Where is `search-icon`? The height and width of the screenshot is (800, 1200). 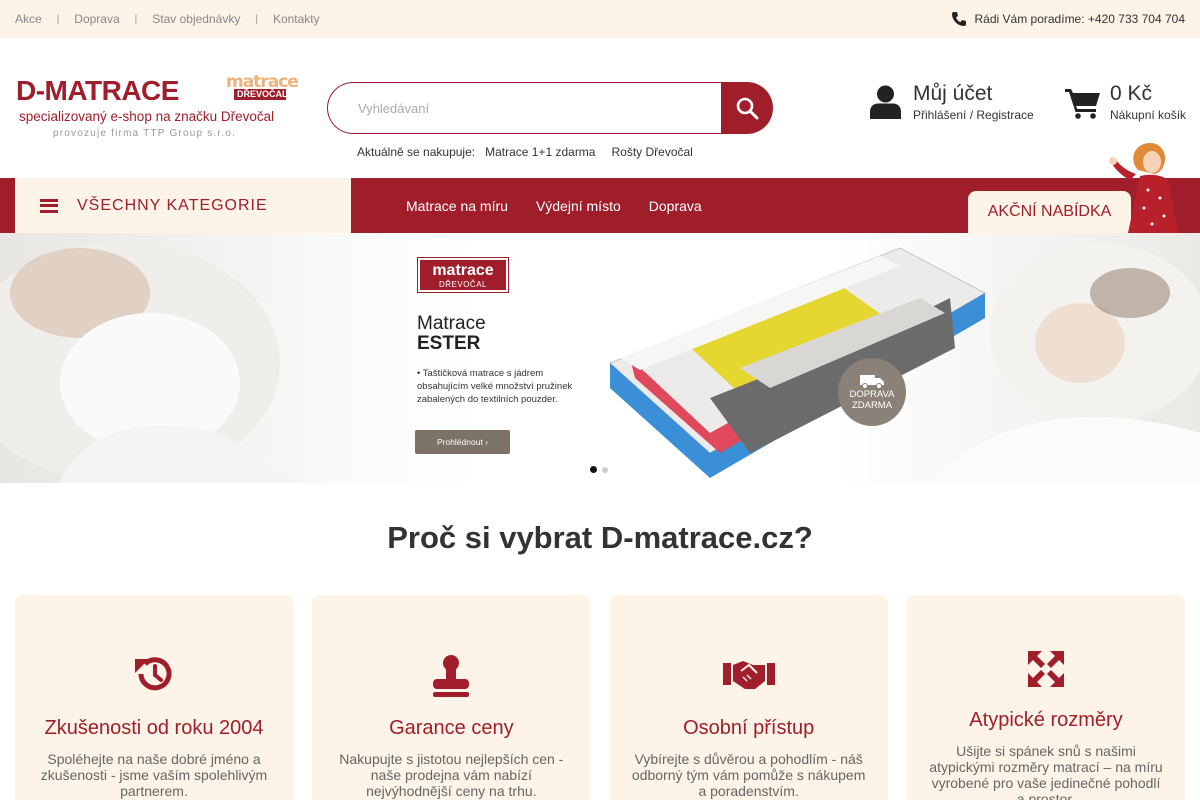
search-icon is located at coordinates (747, 108).